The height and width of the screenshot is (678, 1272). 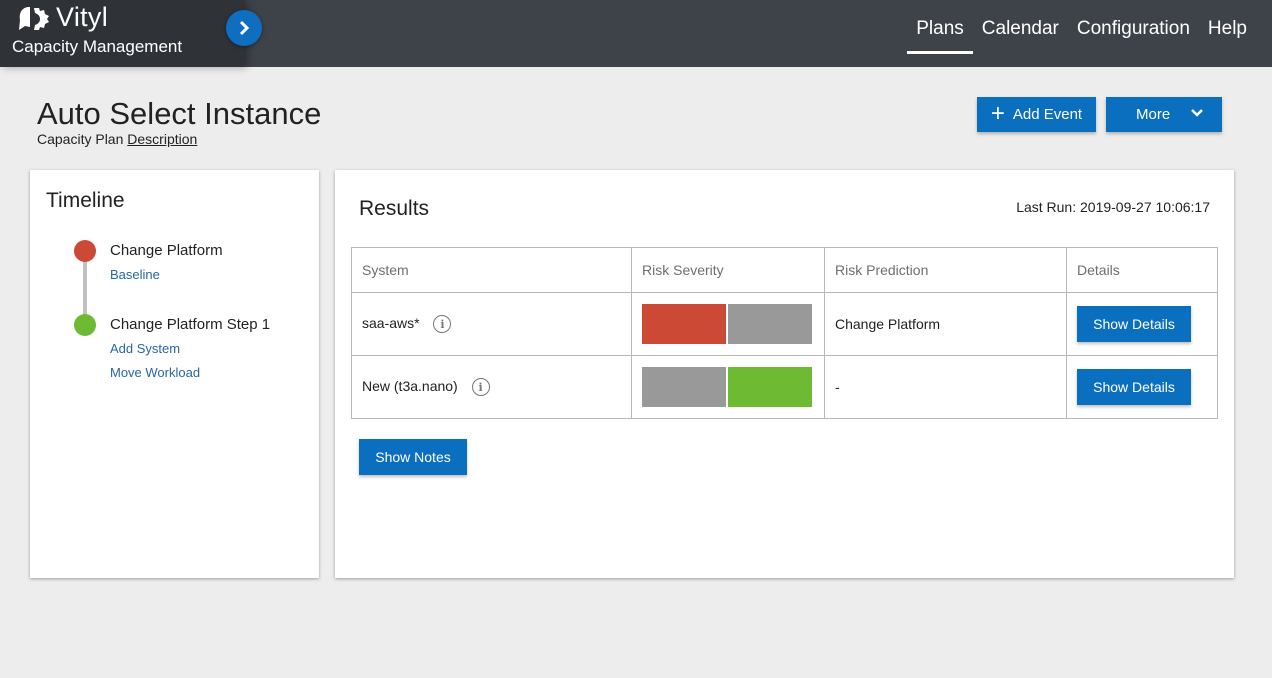 I want to click on brand-name: Vityl, so click(x=82, y=17).